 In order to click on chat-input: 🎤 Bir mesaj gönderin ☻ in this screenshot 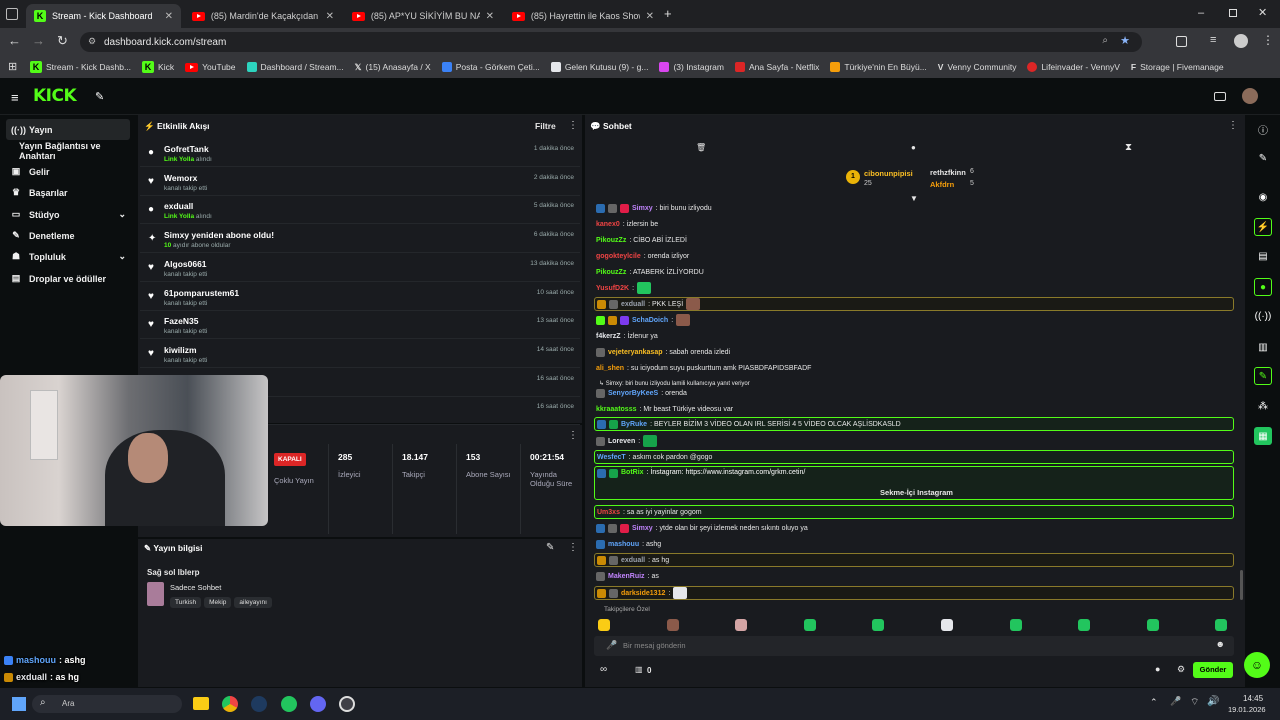, I will do `click(914, 646)`.